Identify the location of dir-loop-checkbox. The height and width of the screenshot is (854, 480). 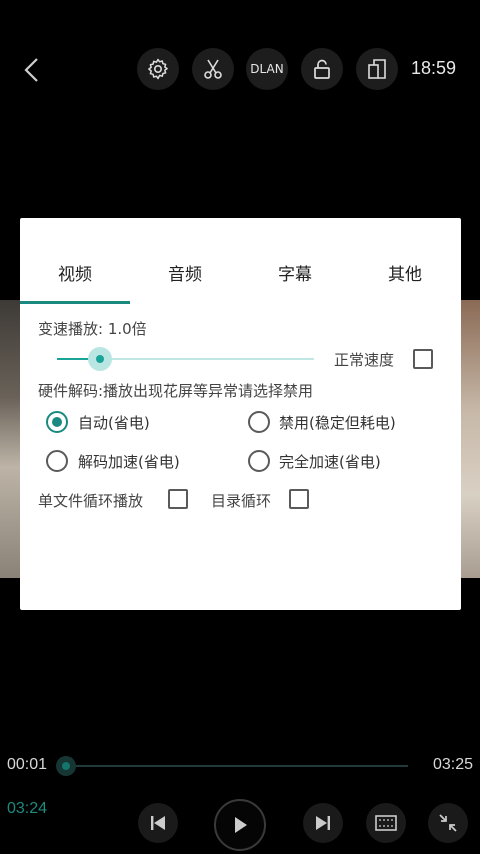
(299, 499).